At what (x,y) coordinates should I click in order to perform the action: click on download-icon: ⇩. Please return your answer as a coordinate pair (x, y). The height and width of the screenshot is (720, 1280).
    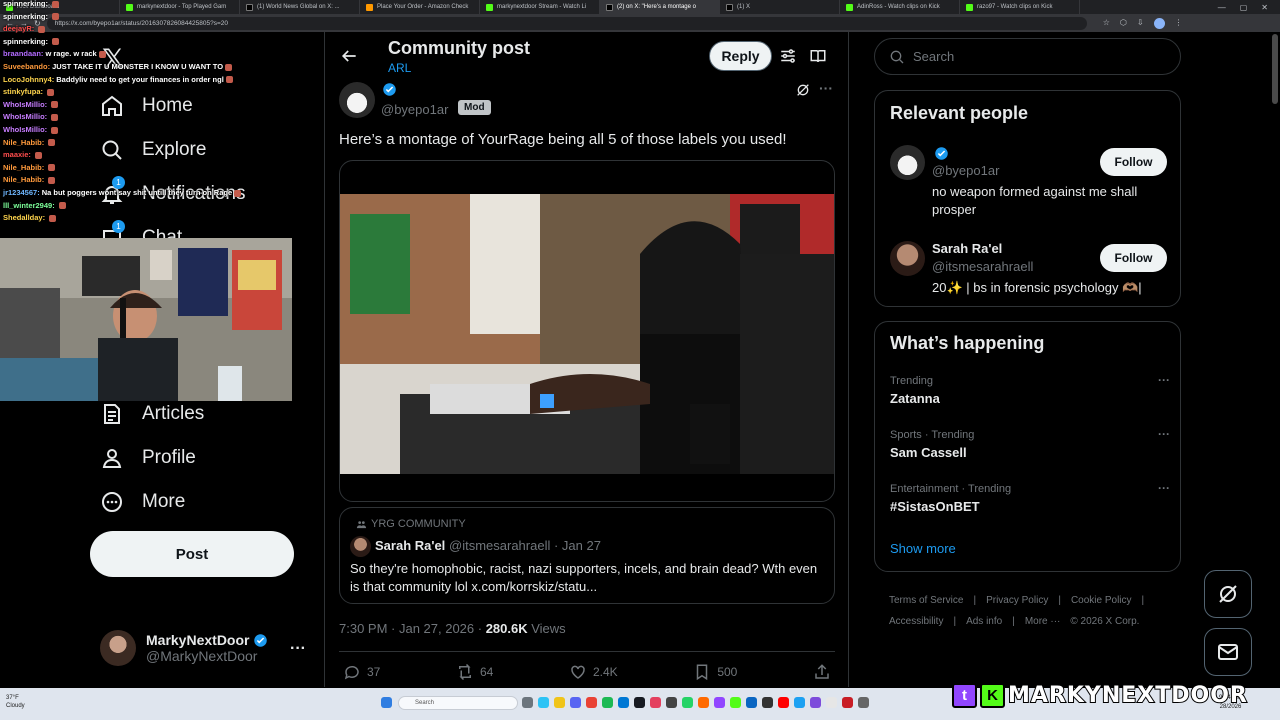
    Looking at the image, I should click on (1140, 23).